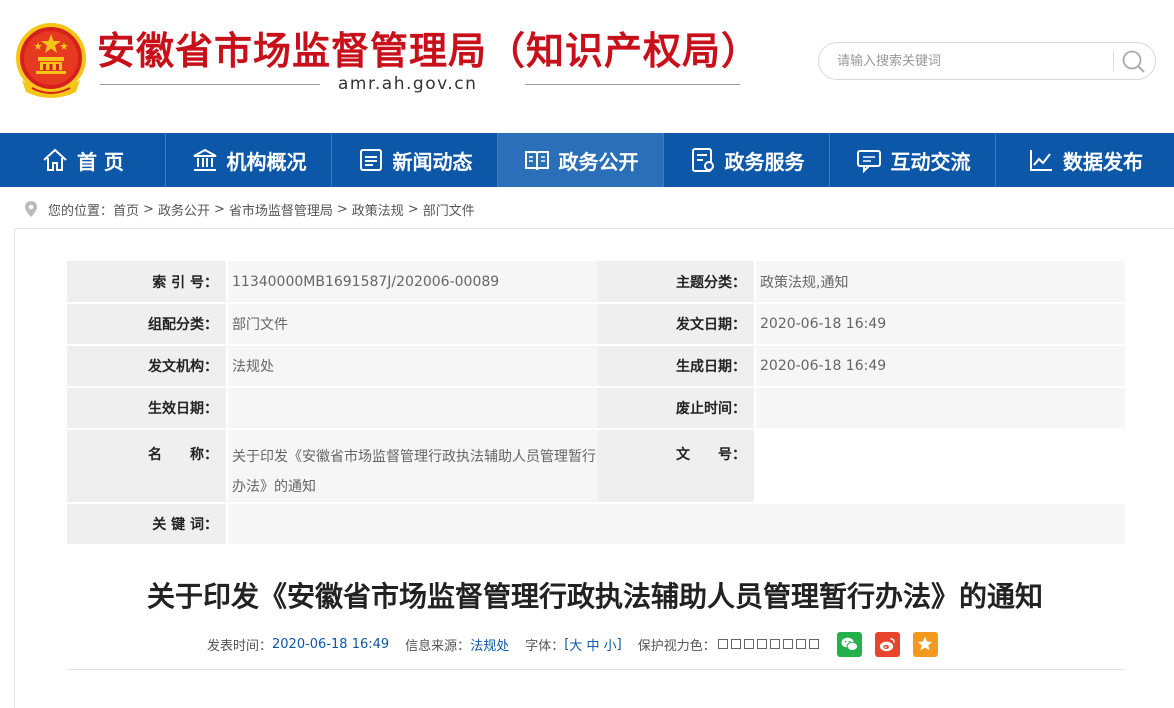  What do you see at coordinates (429, 51) in the screenshot?
I see `site-title: 安徽省市场监督管理局（知识产权局）` at bounding box center [429, 51].